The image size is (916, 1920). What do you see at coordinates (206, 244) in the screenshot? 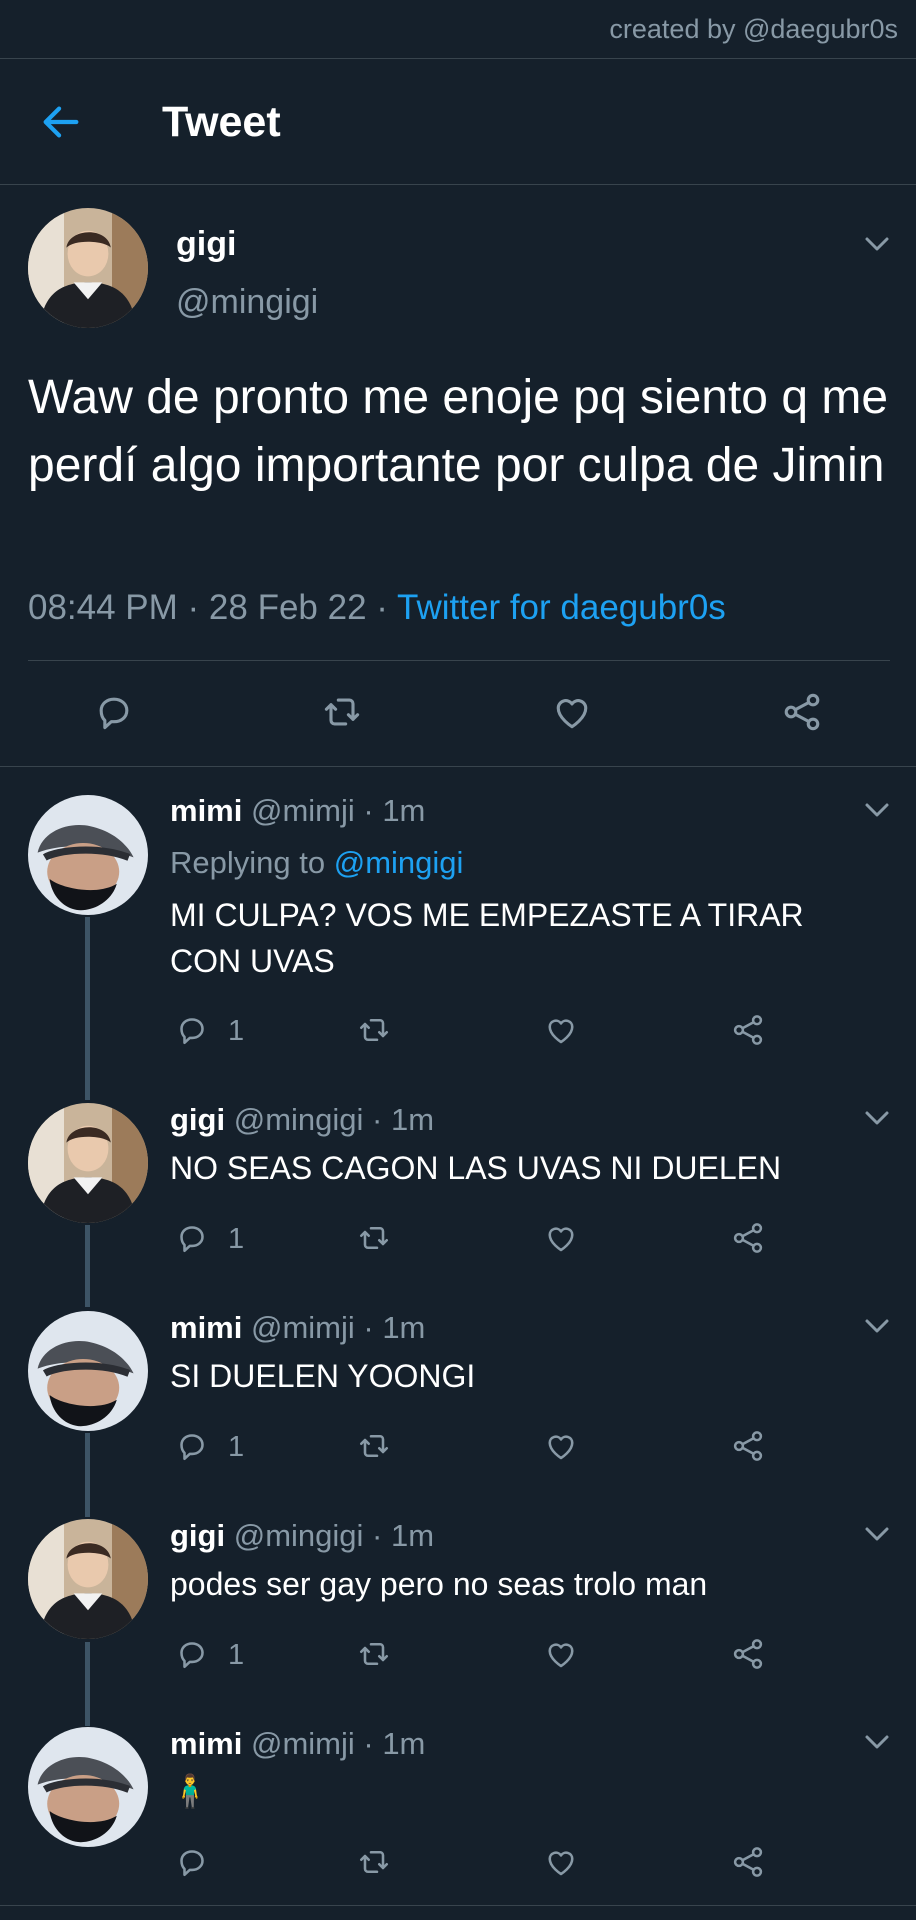
I see `author-name: gigi` at bounding box center [206, 244].